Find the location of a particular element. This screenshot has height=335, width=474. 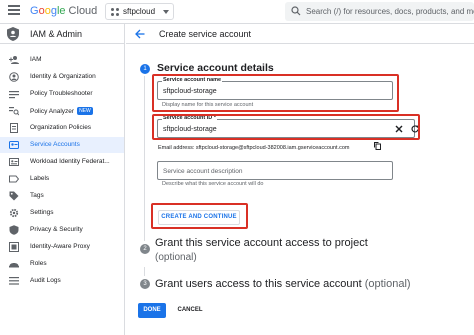

sidebar-title: IAM & Admin is located at coordinates (56, 34).